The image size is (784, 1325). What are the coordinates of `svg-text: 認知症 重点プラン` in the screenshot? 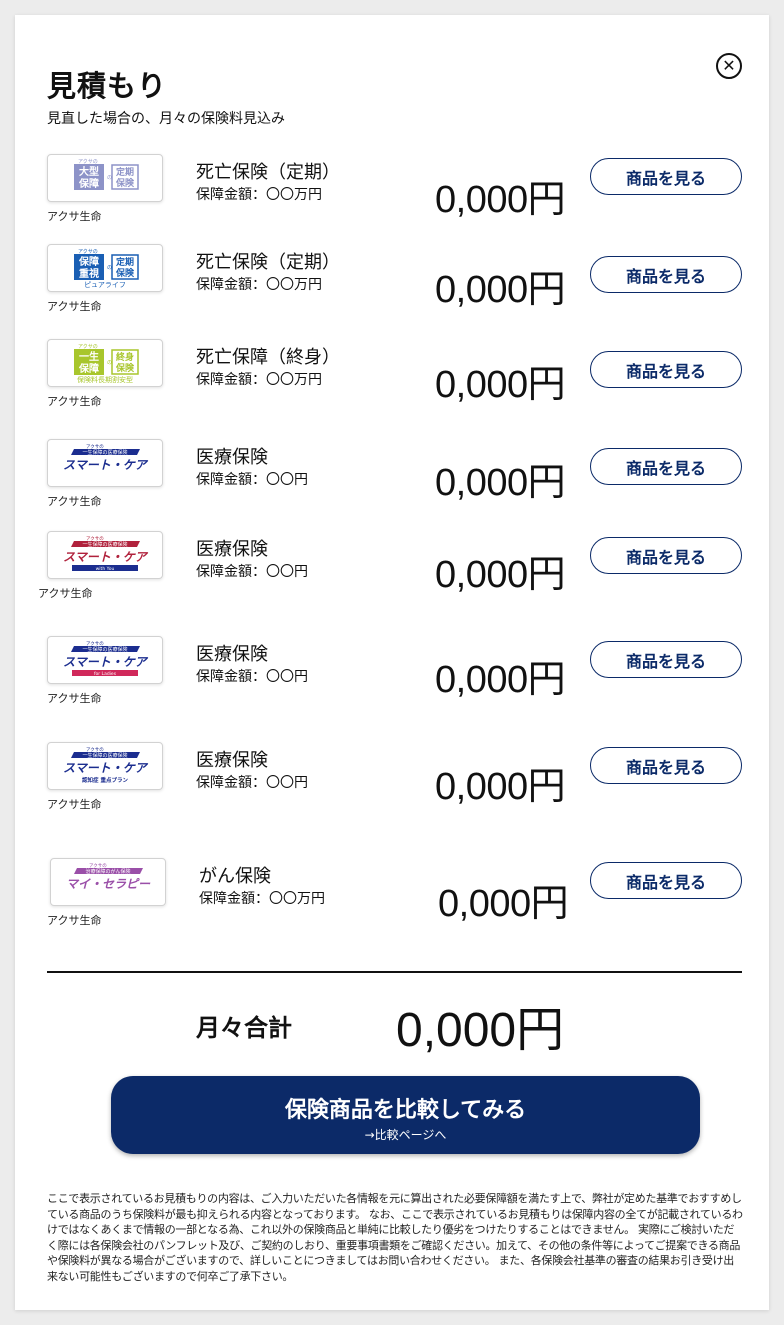 It's located at (105, 780).